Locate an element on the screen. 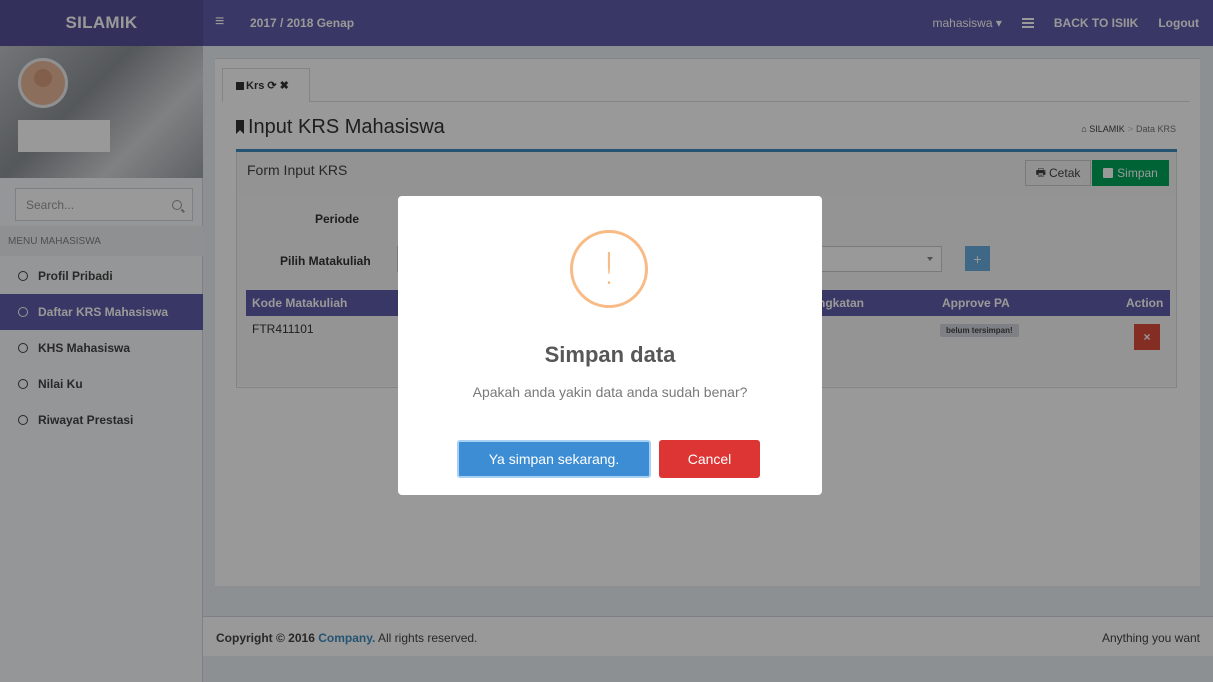  dialog-message: Apakah anda yakin data anda sudah benar? is located at coordinates (610, 392).